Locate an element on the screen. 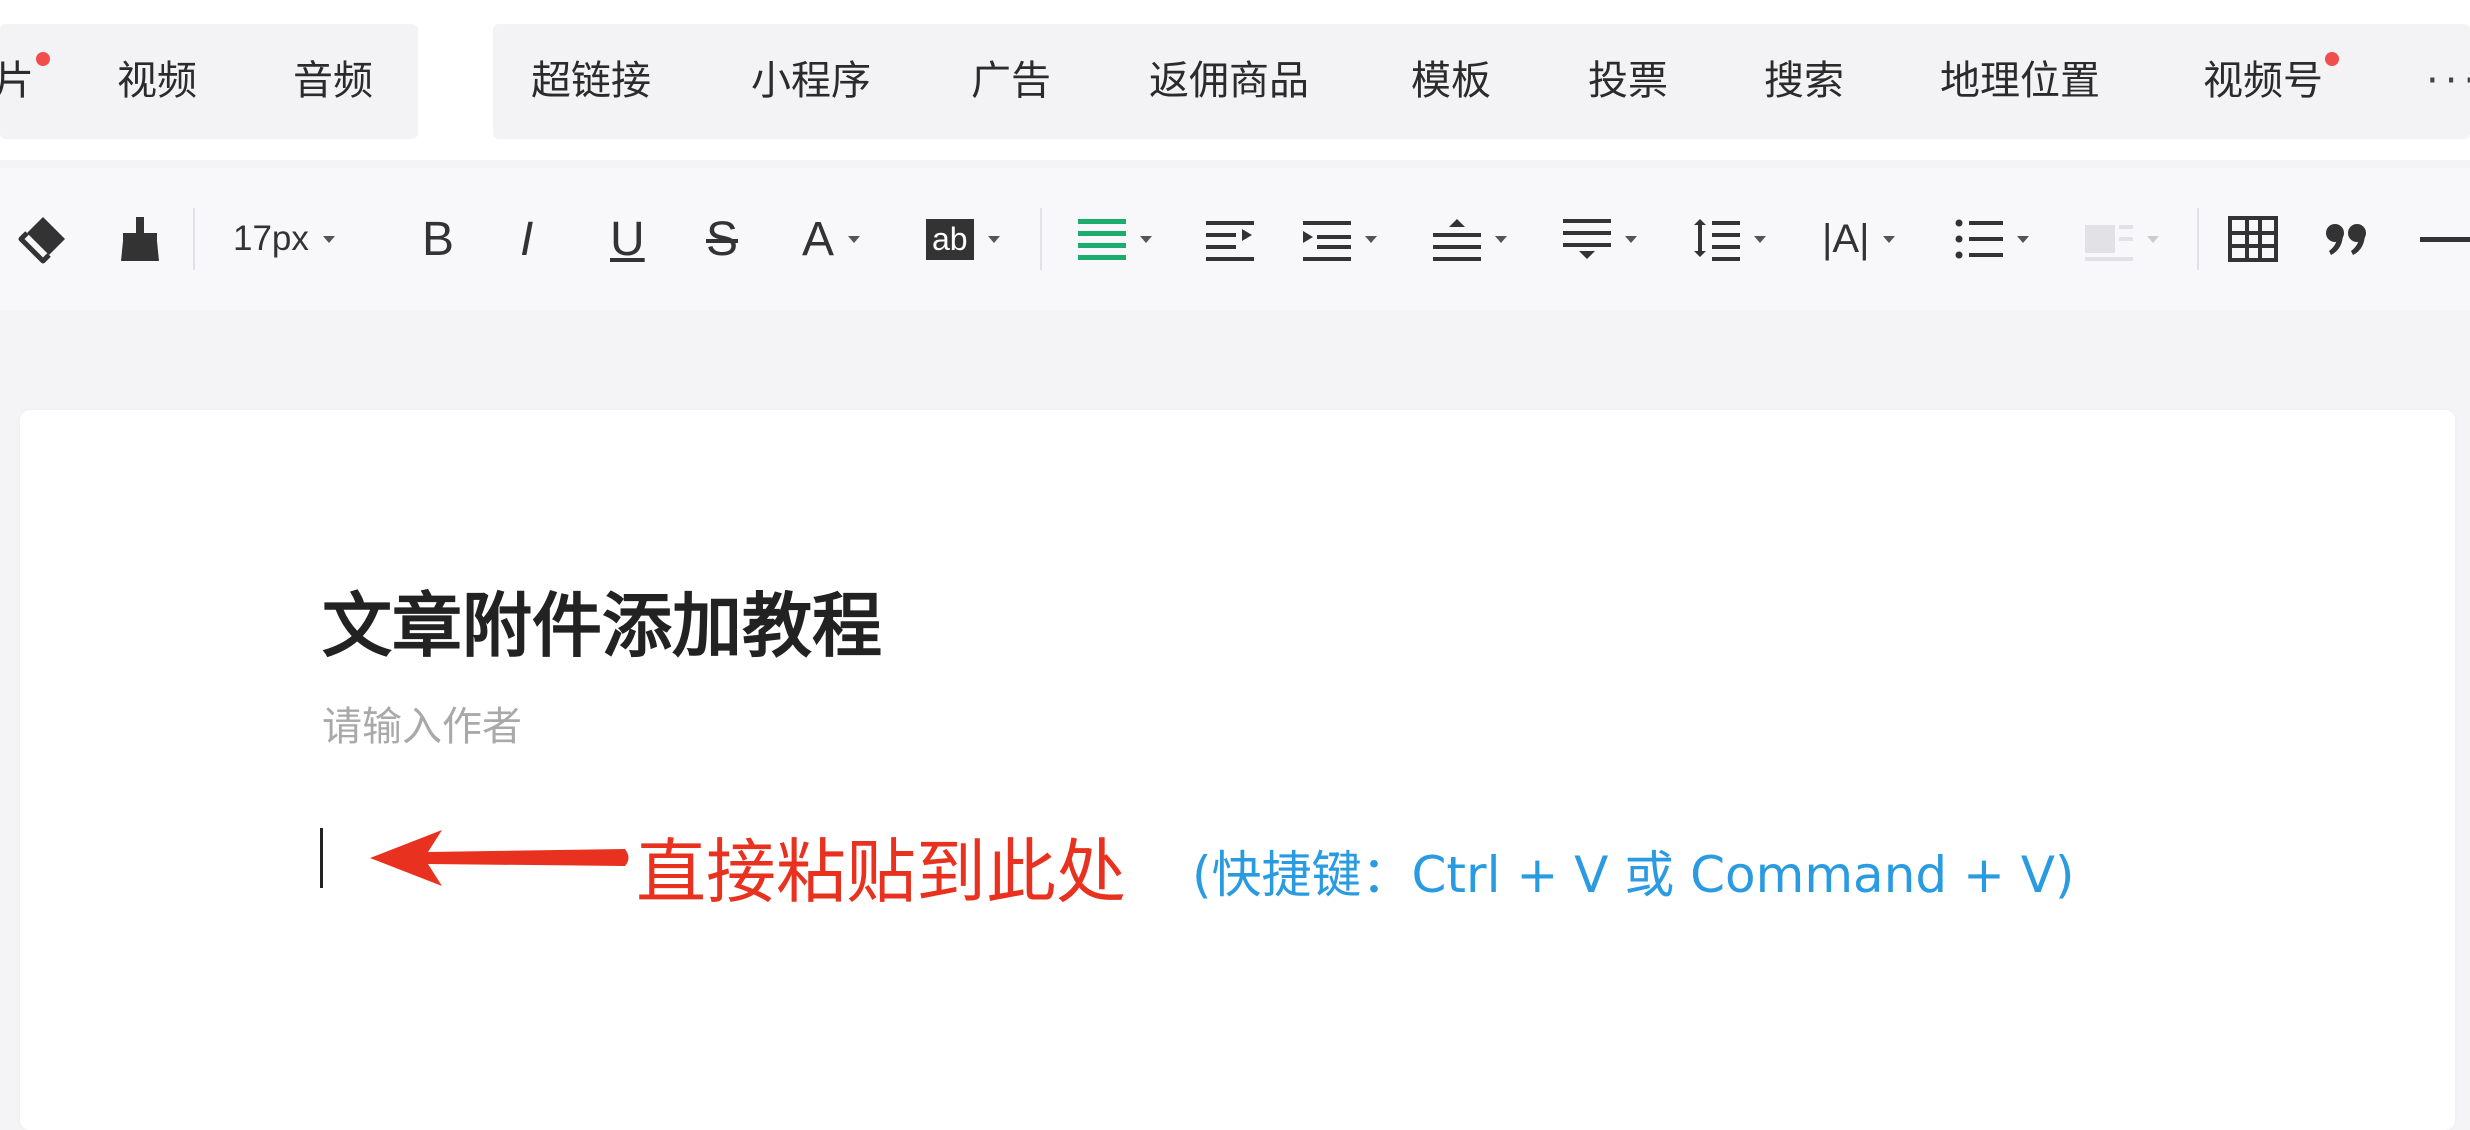 This screenshot has height=1130, width=2470. first-line-indent-button is located at coordinates (1340, 239).